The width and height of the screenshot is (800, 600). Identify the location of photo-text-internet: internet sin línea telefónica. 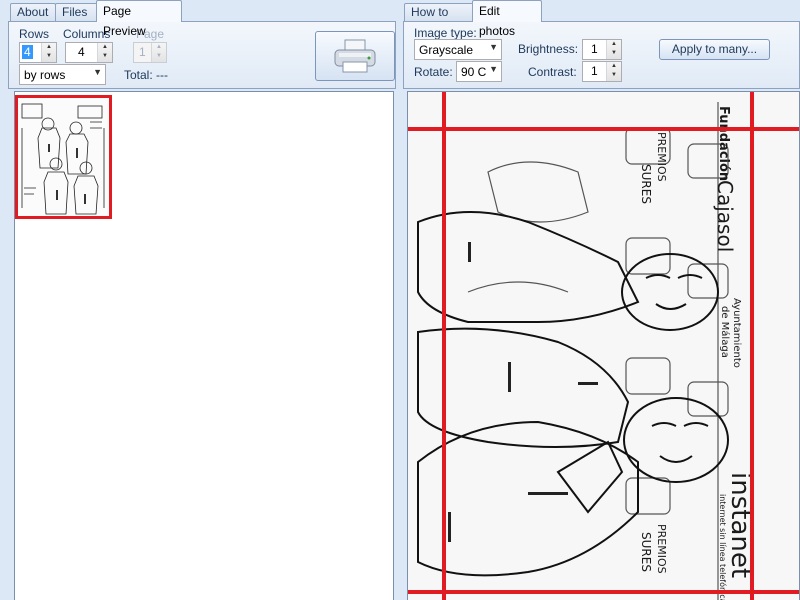
(723, 547).